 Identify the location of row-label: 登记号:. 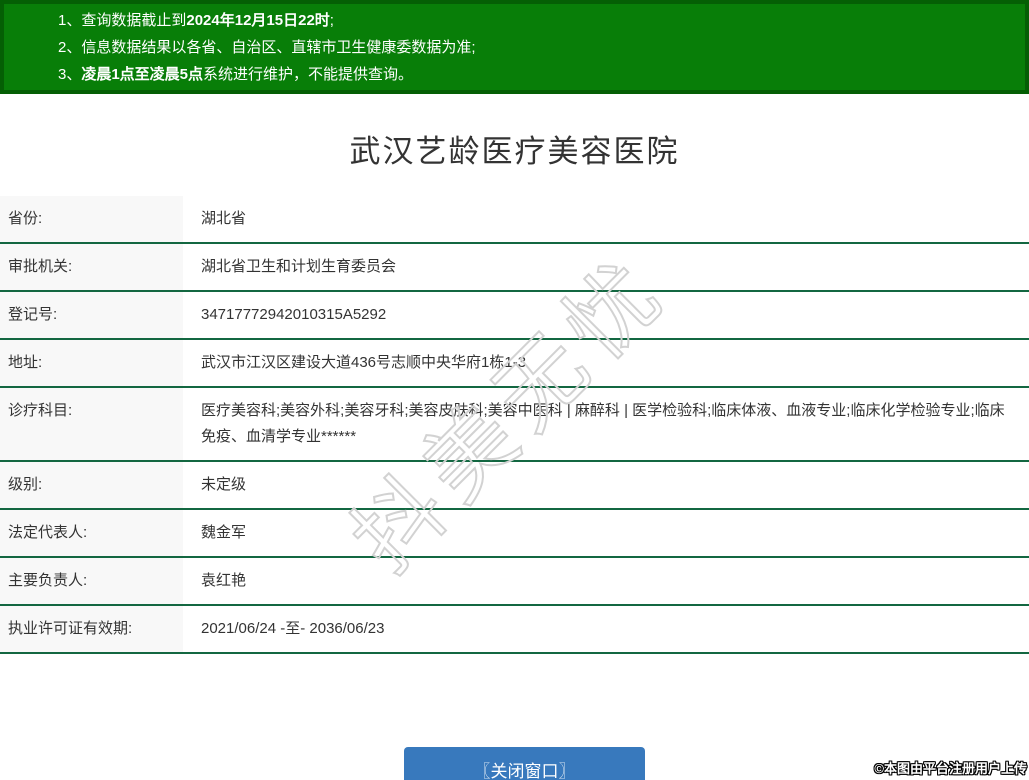
(91, 315).